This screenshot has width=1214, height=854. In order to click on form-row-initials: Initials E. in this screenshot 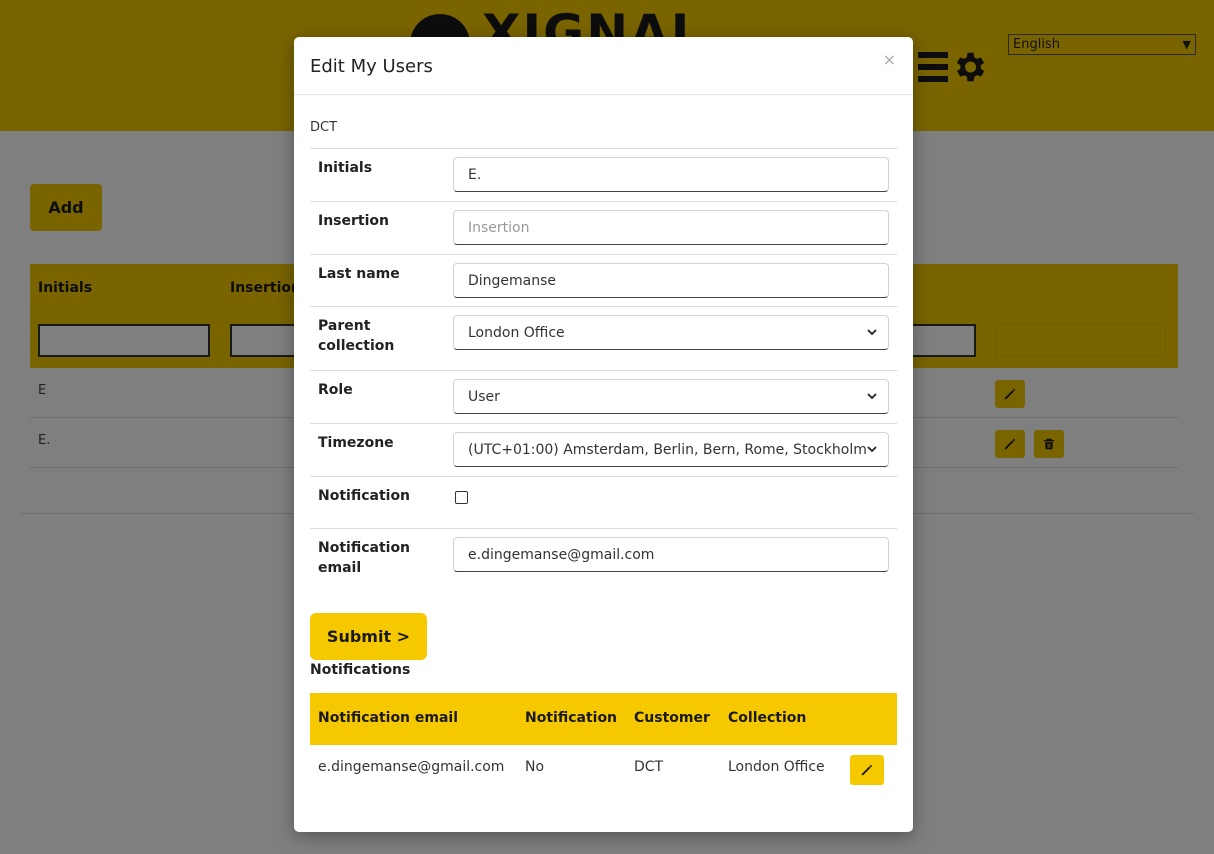, I will do `click(603, 174)`.